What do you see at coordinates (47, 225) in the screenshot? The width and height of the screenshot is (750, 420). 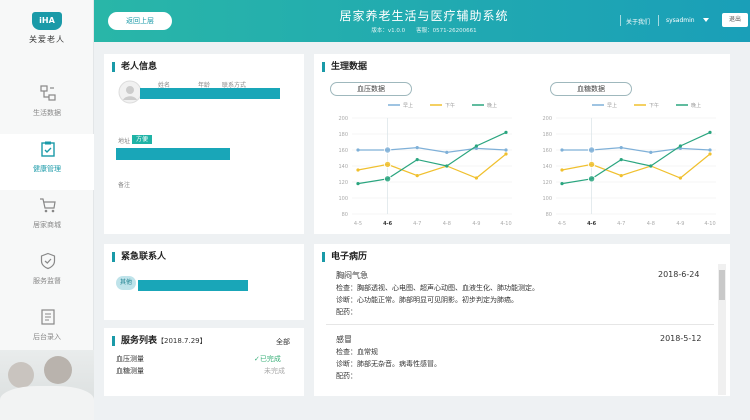 I see `sidebar-item-label: 居家商城` at bounding box center [47, 225].